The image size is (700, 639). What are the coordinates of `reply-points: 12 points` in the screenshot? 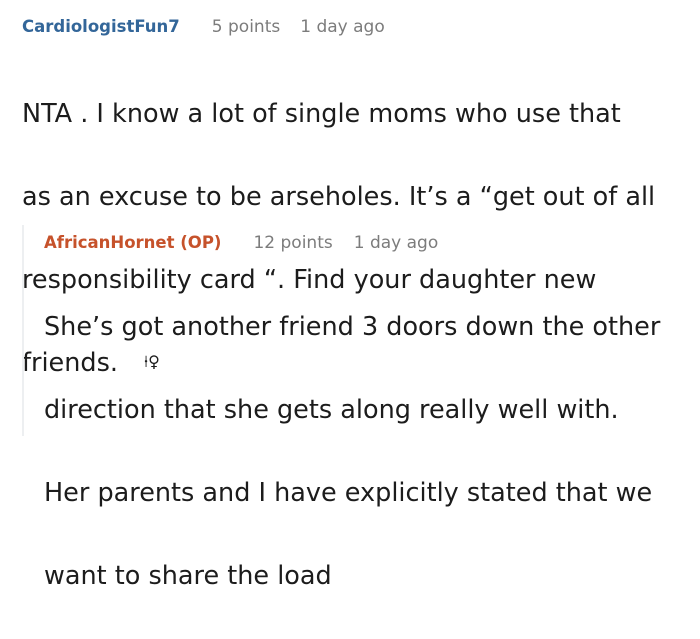 It's located at (293, 243).